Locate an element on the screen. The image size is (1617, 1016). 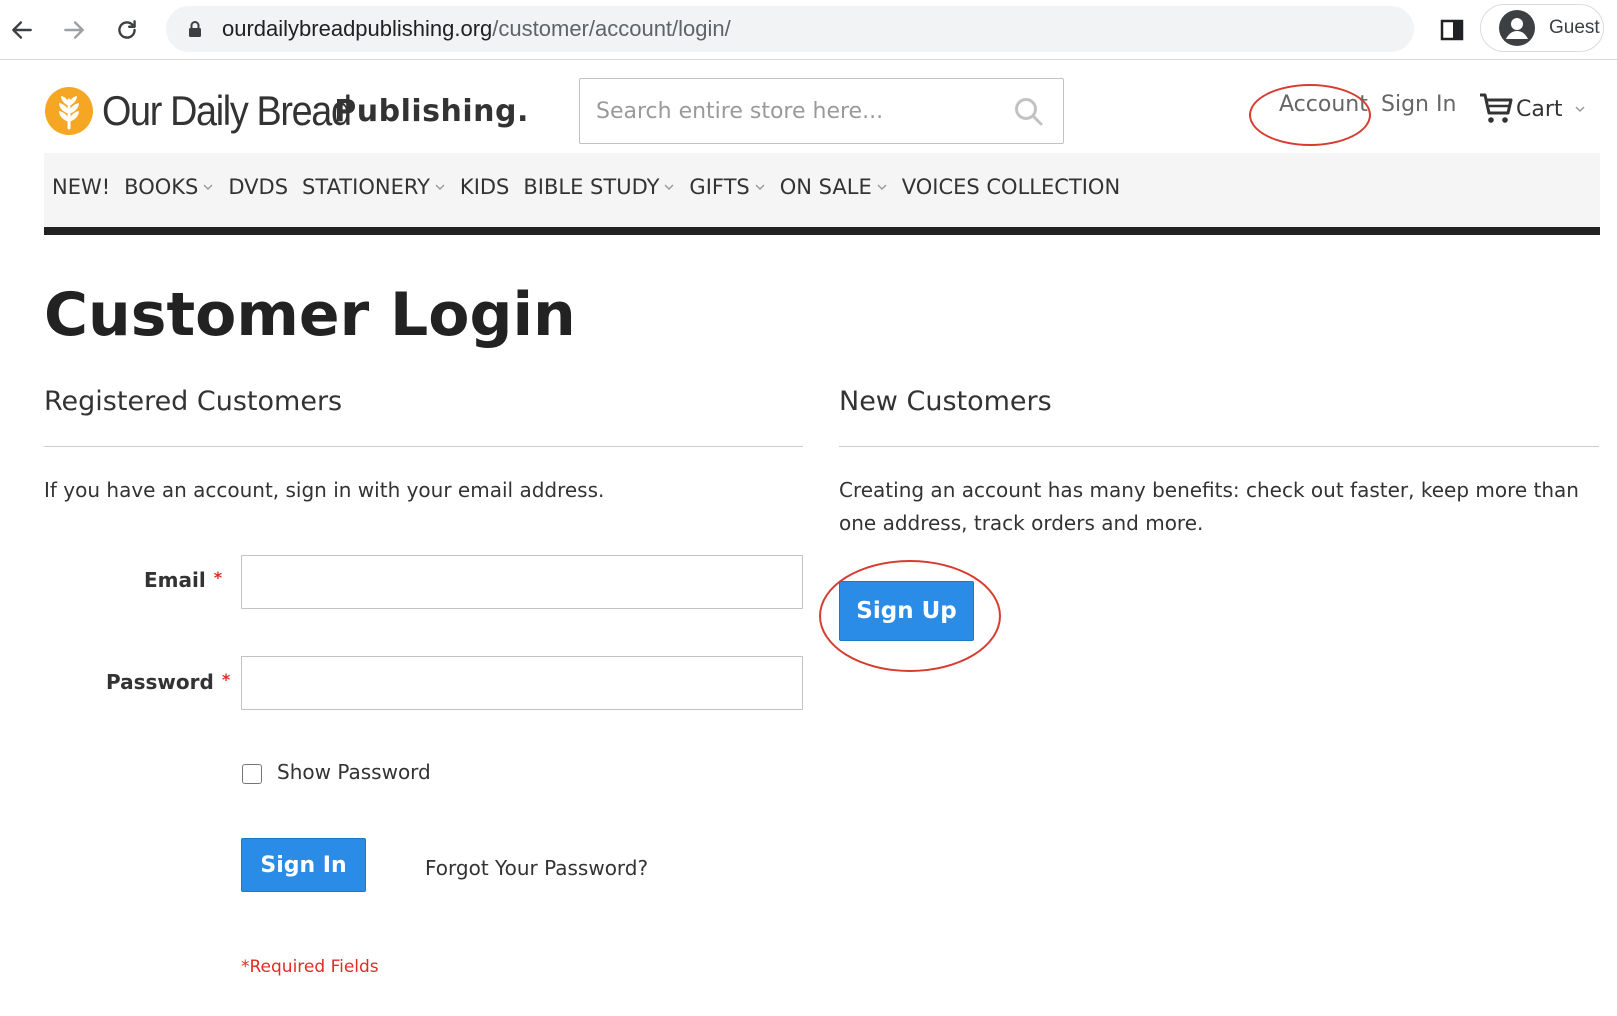
password-label-text: Password is located at coordinates (160, 682).